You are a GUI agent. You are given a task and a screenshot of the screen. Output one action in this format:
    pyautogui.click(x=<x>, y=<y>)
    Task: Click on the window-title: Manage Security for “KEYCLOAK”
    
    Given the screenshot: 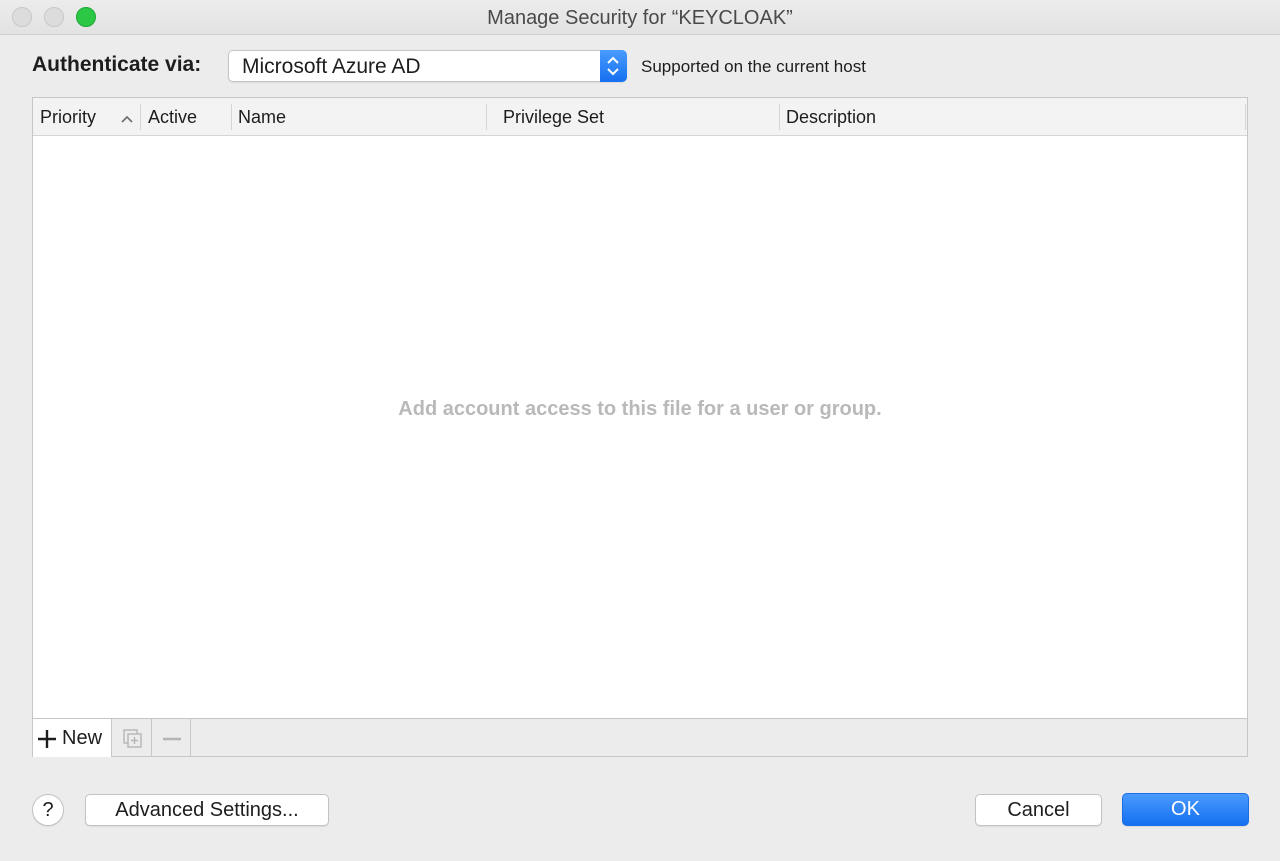 What is the action you would take?
    pyautogui.click(x=640, y=18)
    